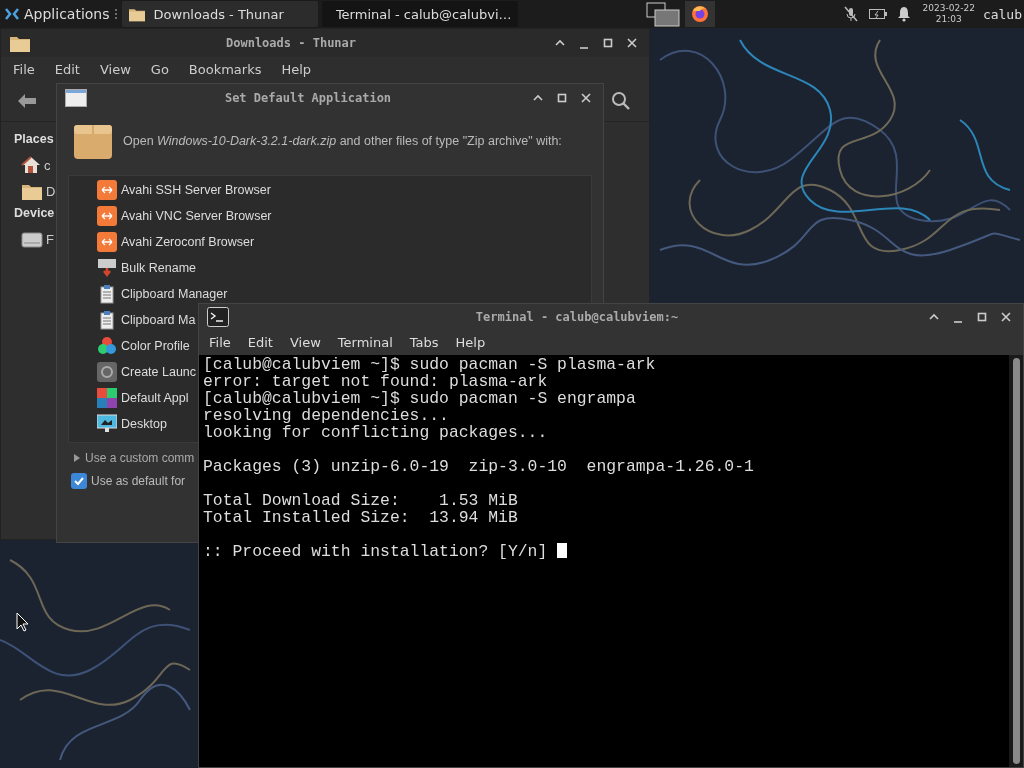 The width and height of the screenshot is (1024, 768). What do you see at coordinates (577, 317) in the screenshot?
I see `window-title: Terminal - calub@calubviem:~` at bounding box center [577, 317].